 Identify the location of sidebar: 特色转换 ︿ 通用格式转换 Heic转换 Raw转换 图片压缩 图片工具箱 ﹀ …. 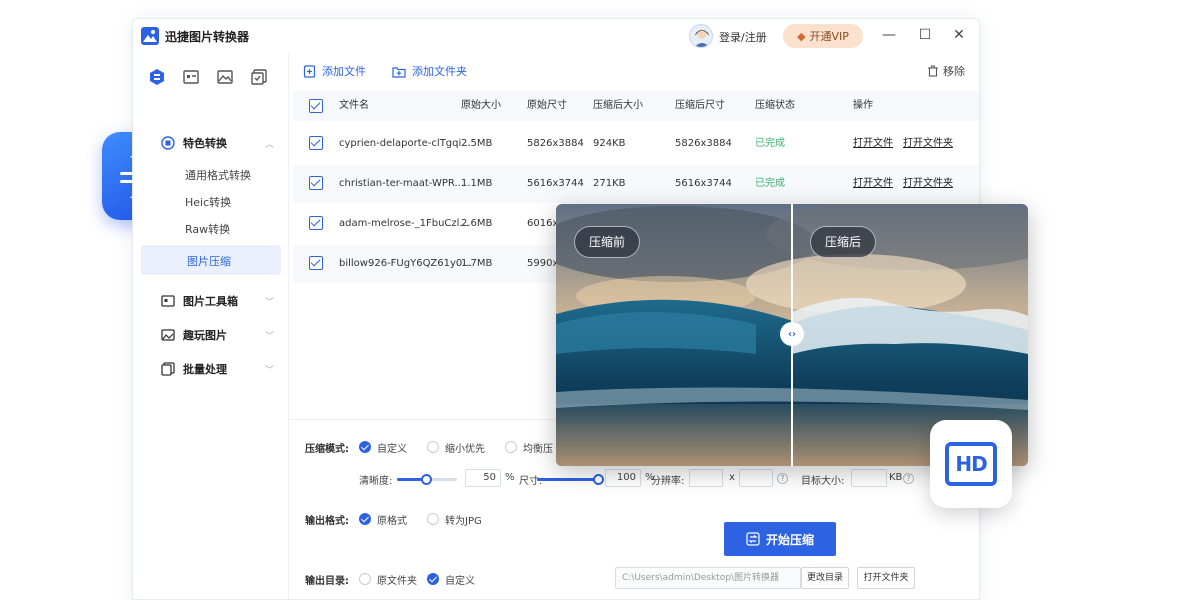
(211, 326).